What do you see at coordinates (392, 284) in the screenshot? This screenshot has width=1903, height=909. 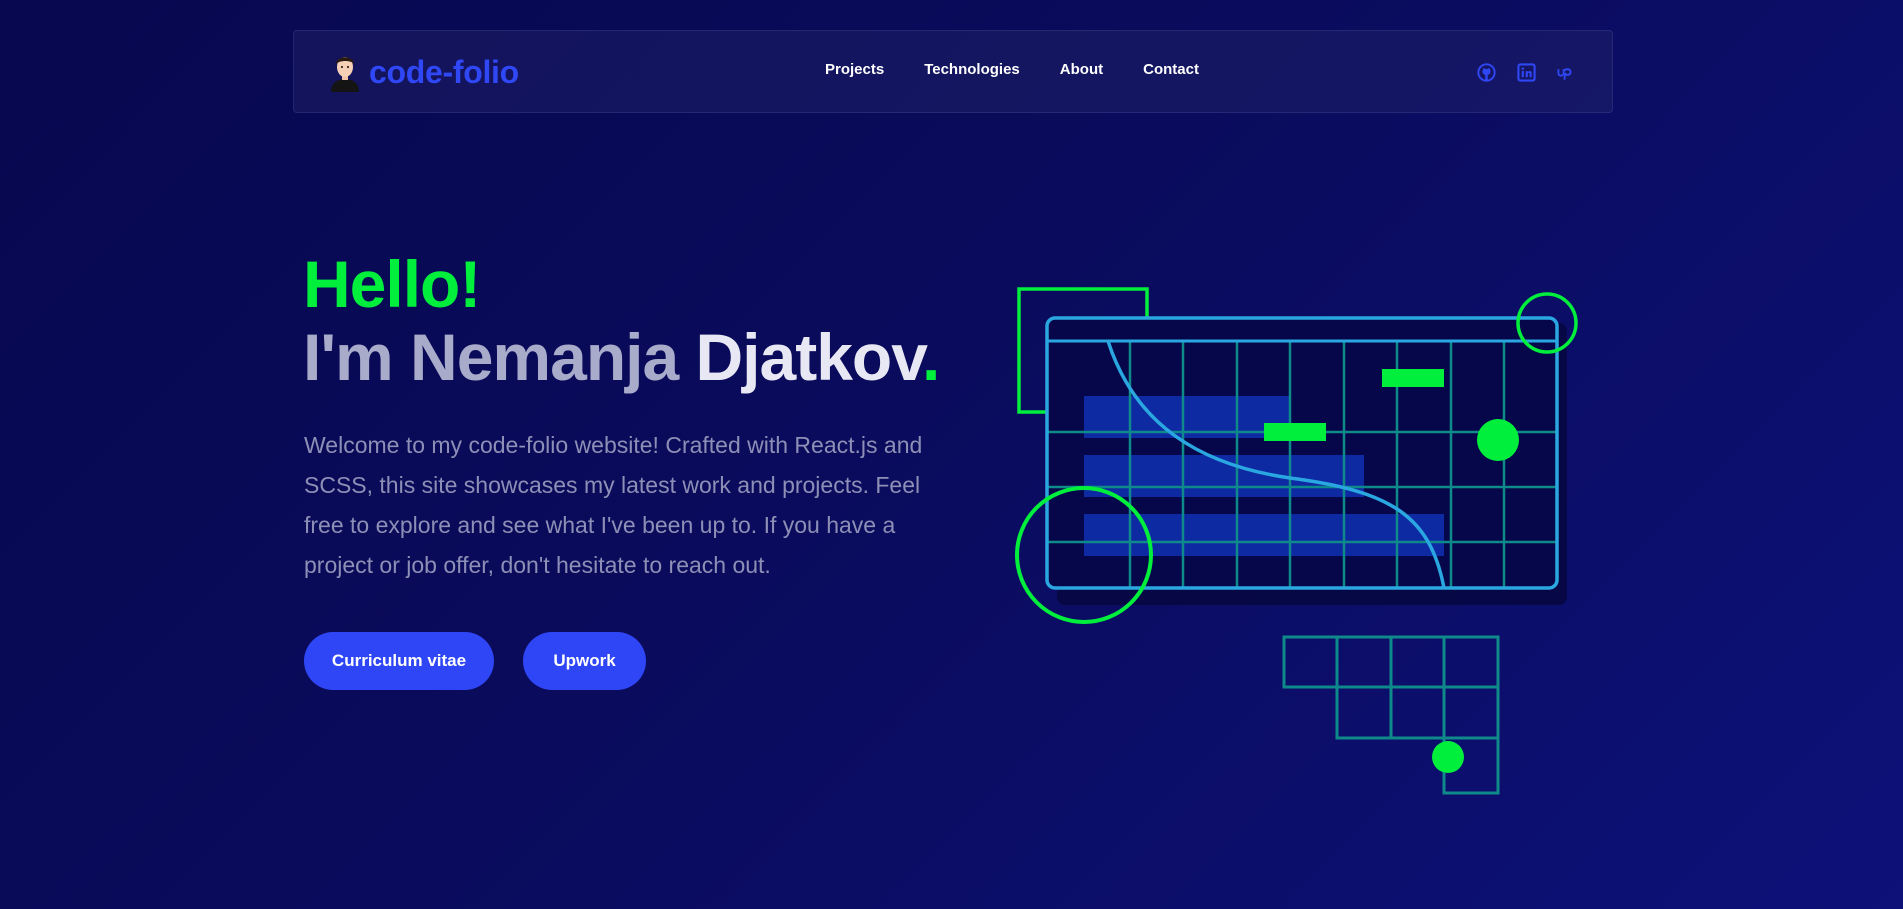 I see `hero-greeting: Hello!` at bounding box center [392, 284].